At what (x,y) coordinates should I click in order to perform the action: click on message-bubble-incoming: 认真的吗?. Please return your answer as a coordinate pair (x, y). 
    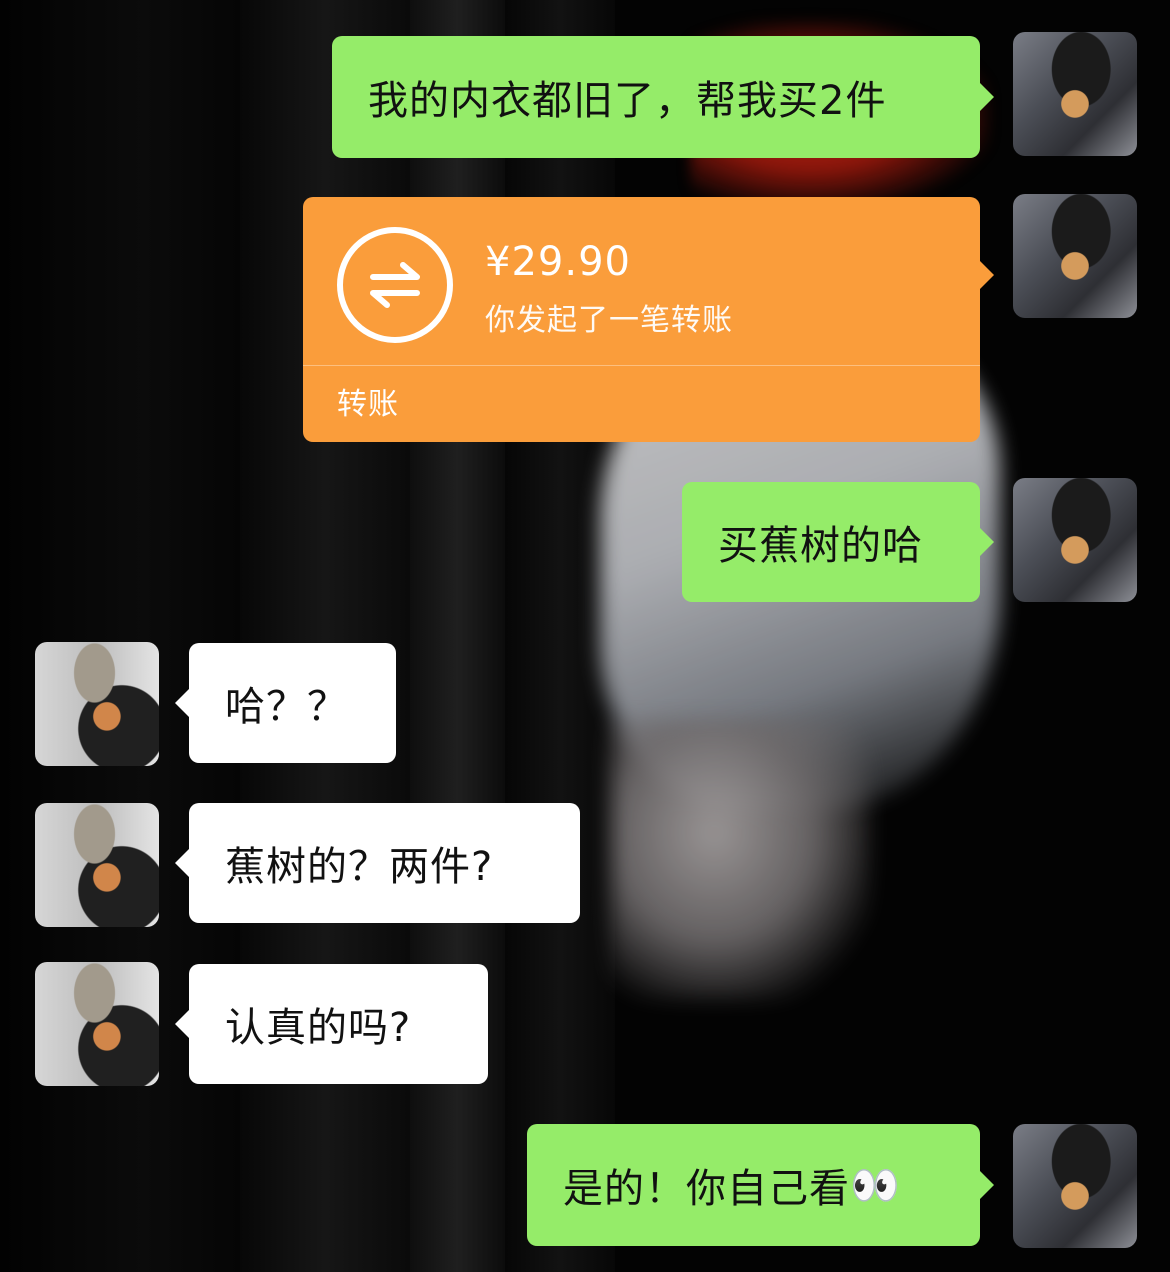
    Looking at the image, I should click on (331, 1024).